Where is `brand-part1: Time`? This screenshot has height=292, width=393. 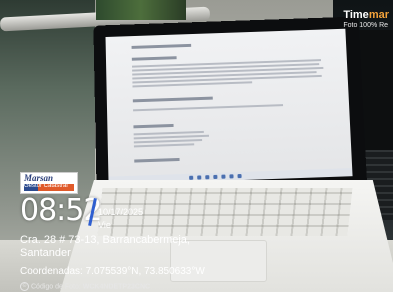
brand-part1: Time is located at coordinates (356, 15).